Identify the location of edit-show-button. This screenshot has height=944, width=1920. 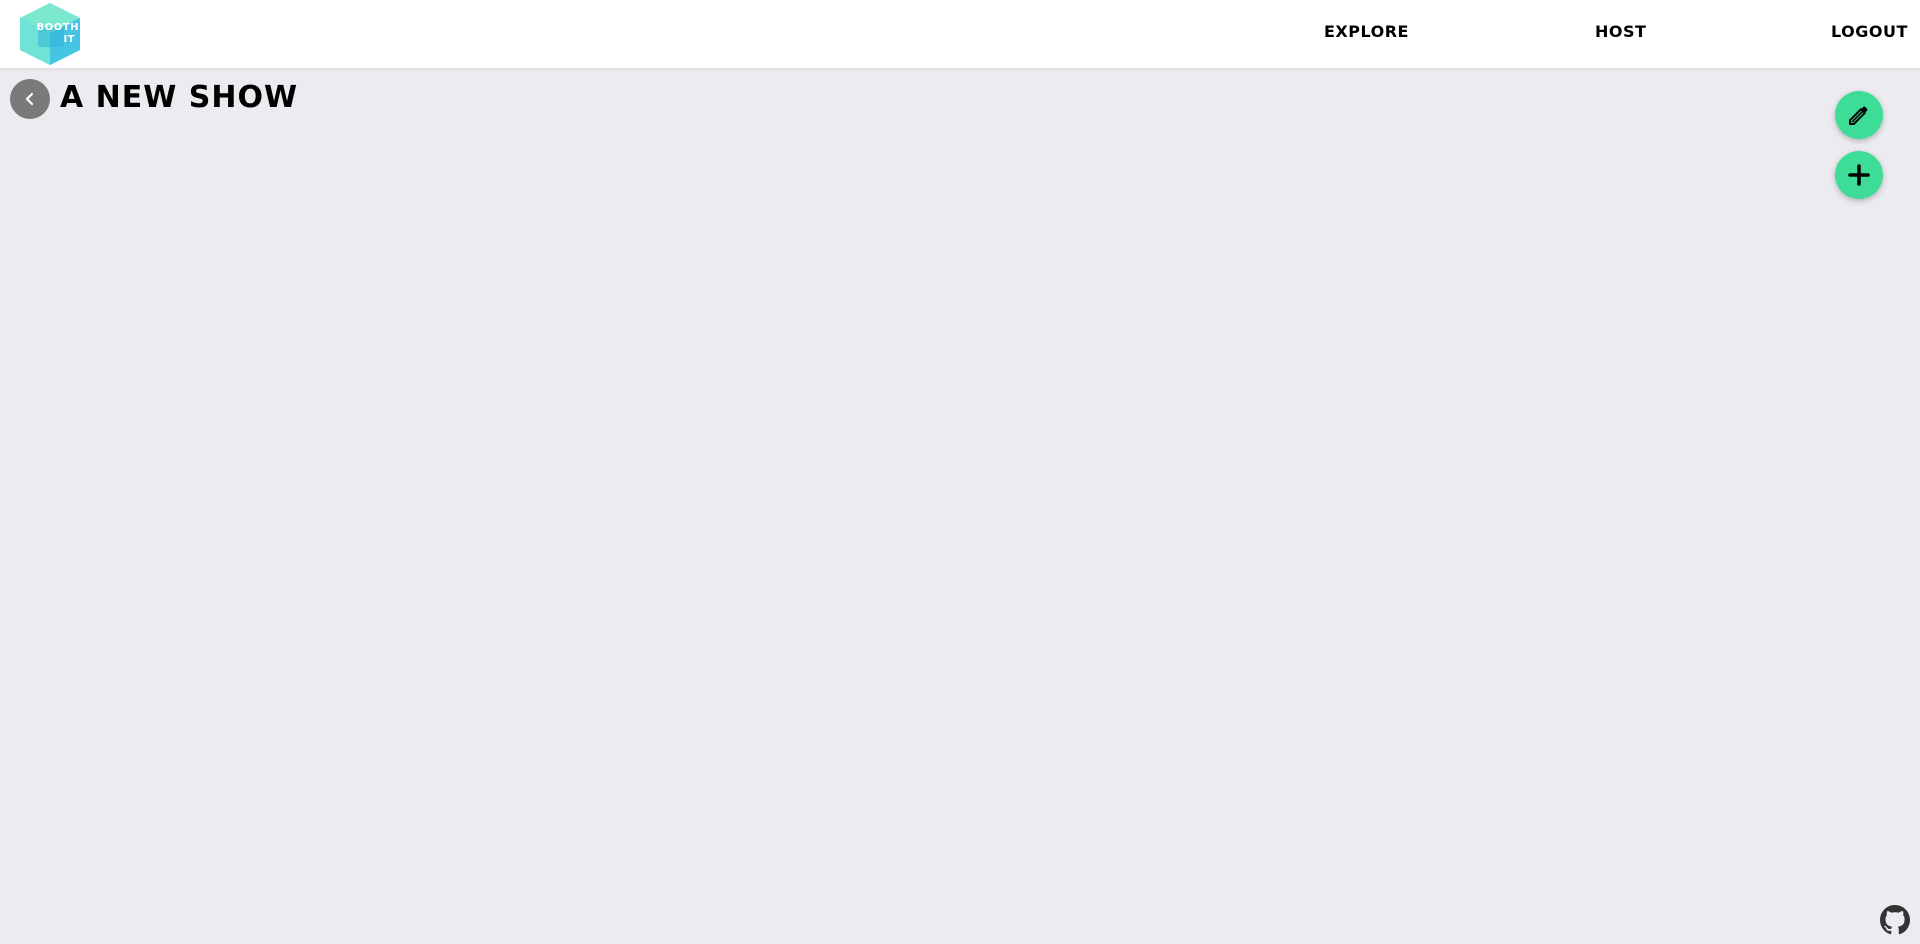
(1859, 115).